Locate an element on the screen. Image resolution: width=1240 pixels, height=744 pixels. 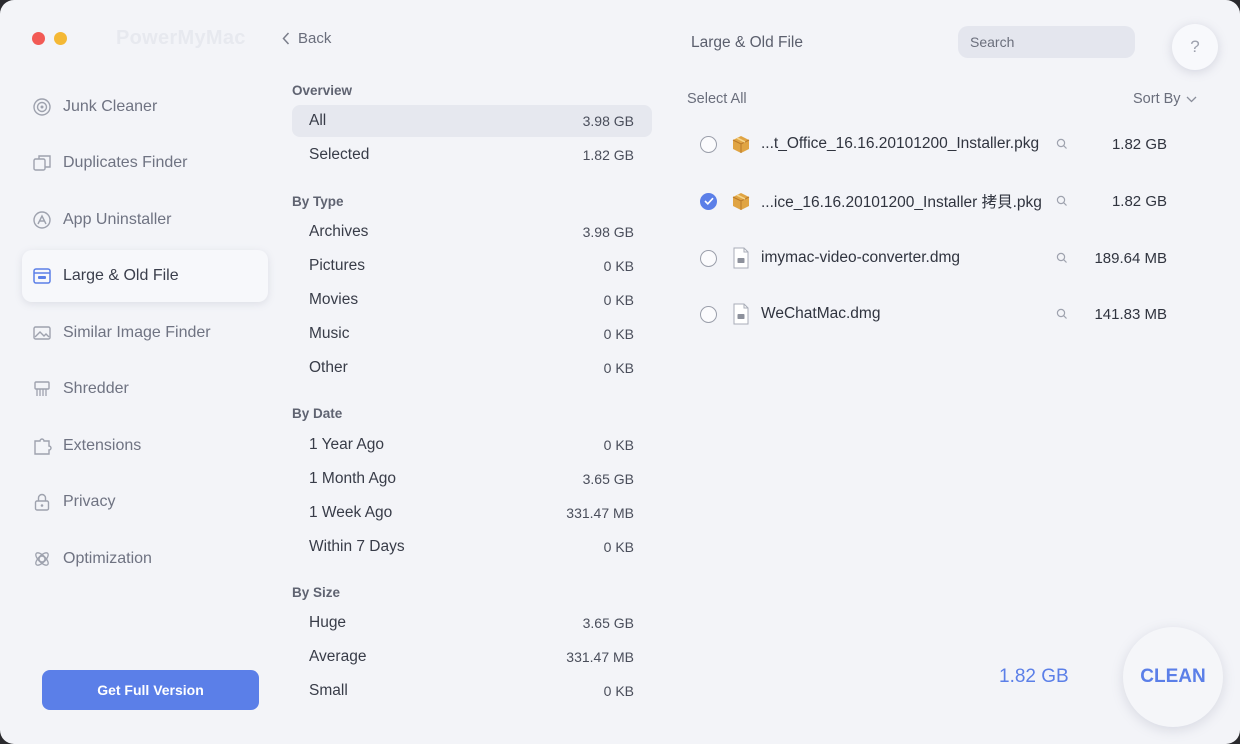
shredder-icon is located at coordinates (42, 389).